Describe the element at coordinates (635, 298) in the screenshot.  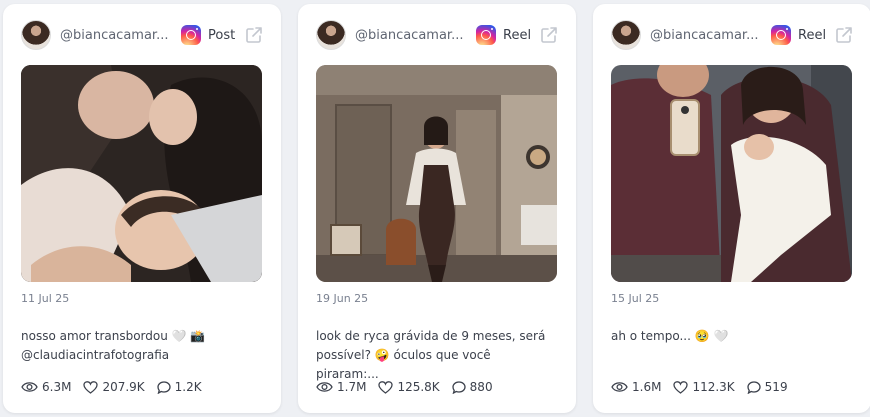
I see `post-date: 15 Jul 25` at that location.